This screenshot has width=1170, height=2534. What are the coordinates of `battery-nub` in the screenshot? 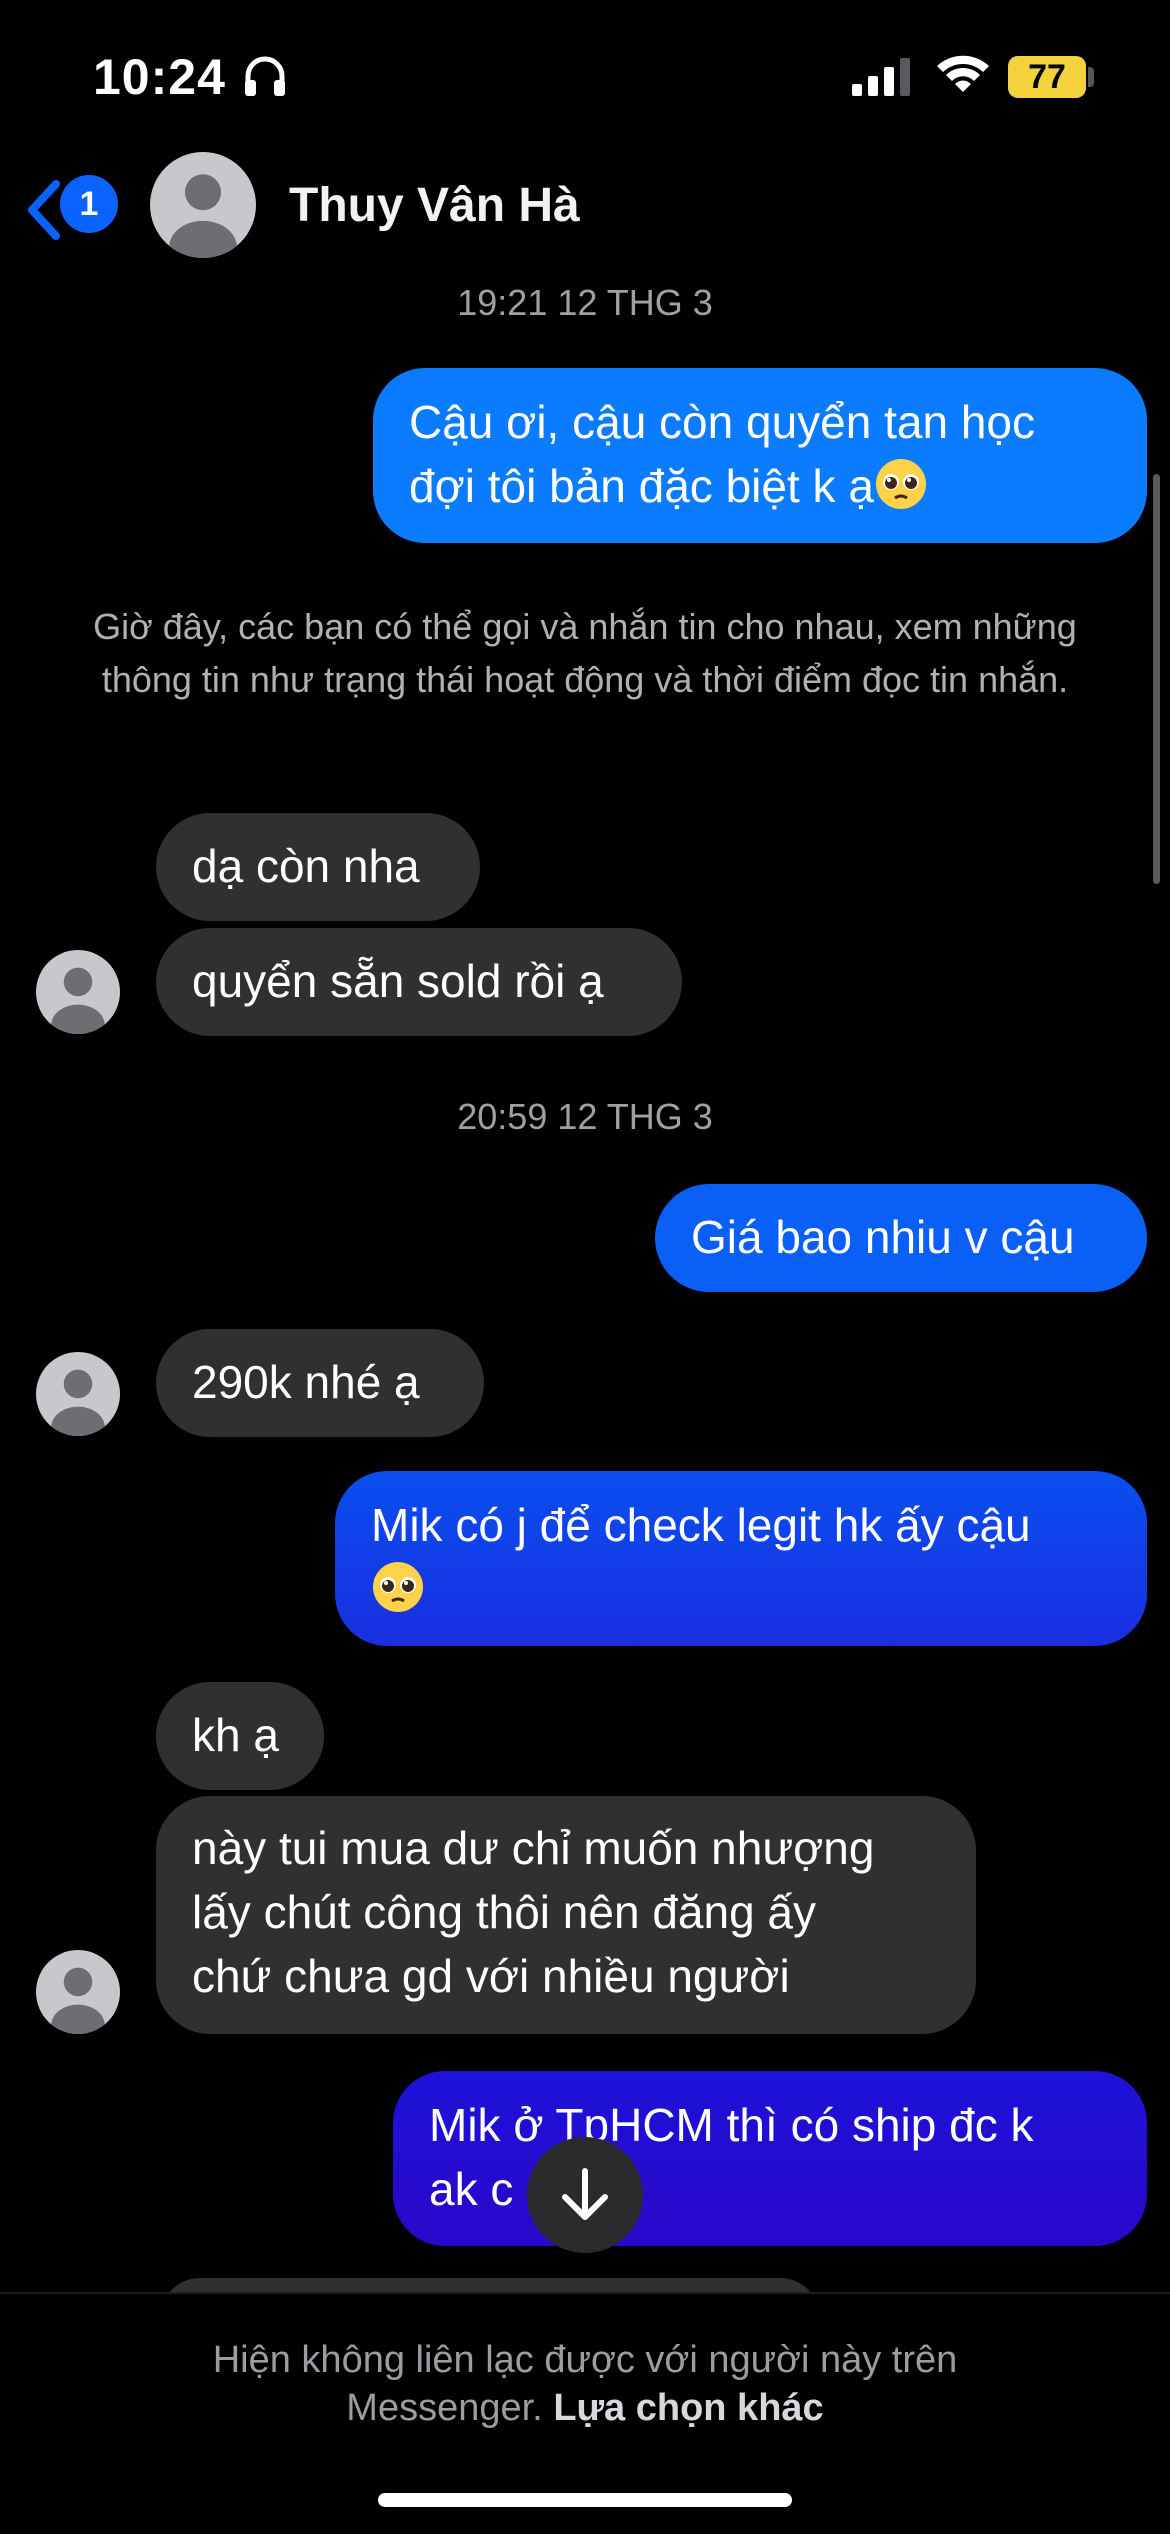 It's located at (1091, 77).